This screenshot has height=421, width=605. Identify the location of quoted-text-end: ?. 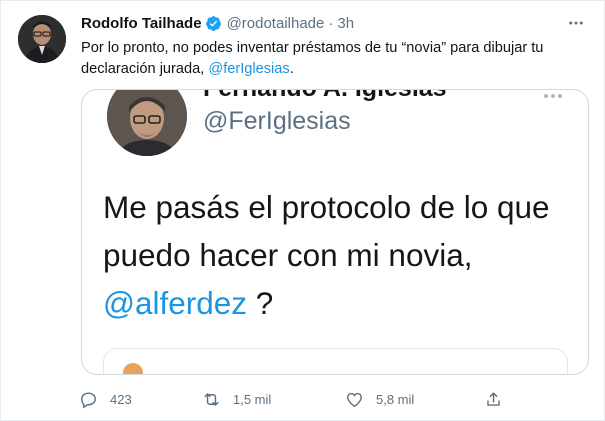
(260, 303).